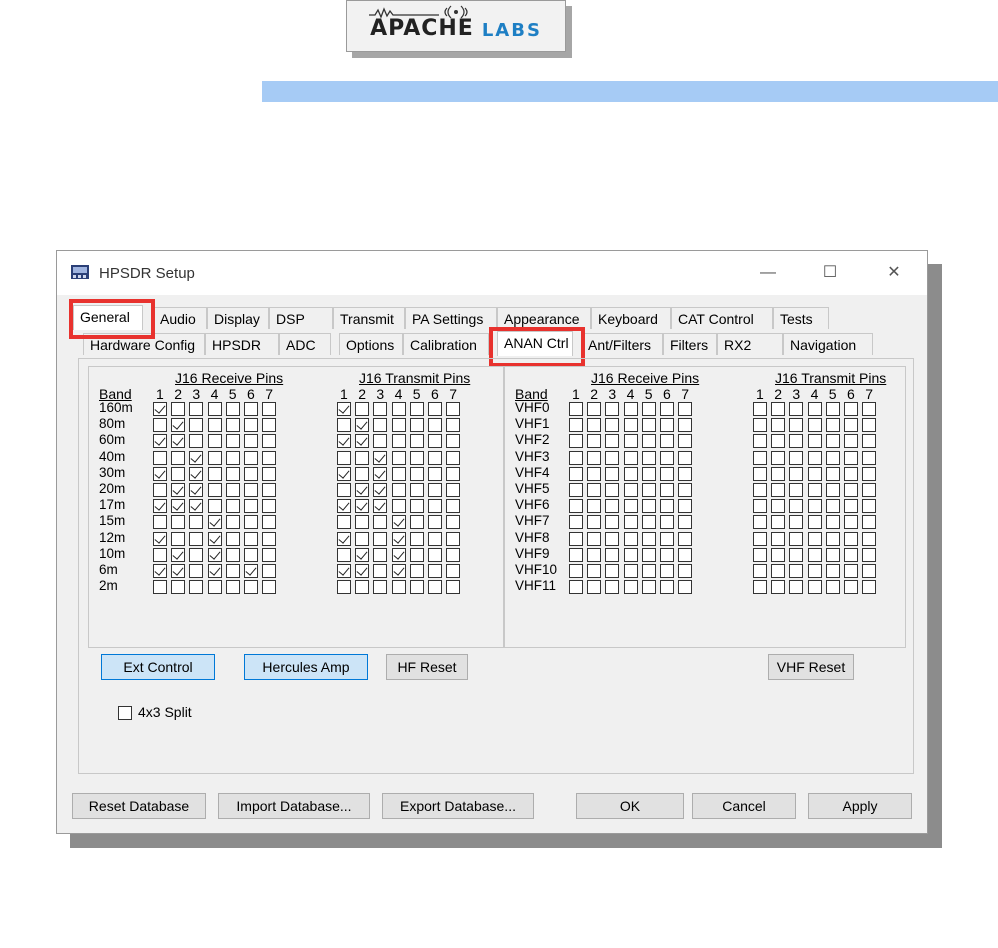  Describe the element at coordinates (630, 806) in the screenshot. I see `ok-button: OK` at that location.